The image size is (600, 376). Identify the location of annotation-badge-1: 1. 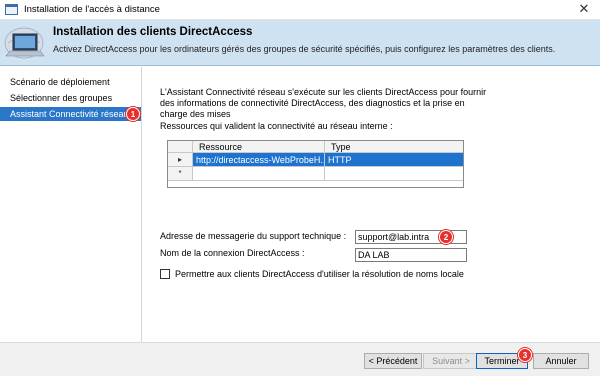
(133, 114).